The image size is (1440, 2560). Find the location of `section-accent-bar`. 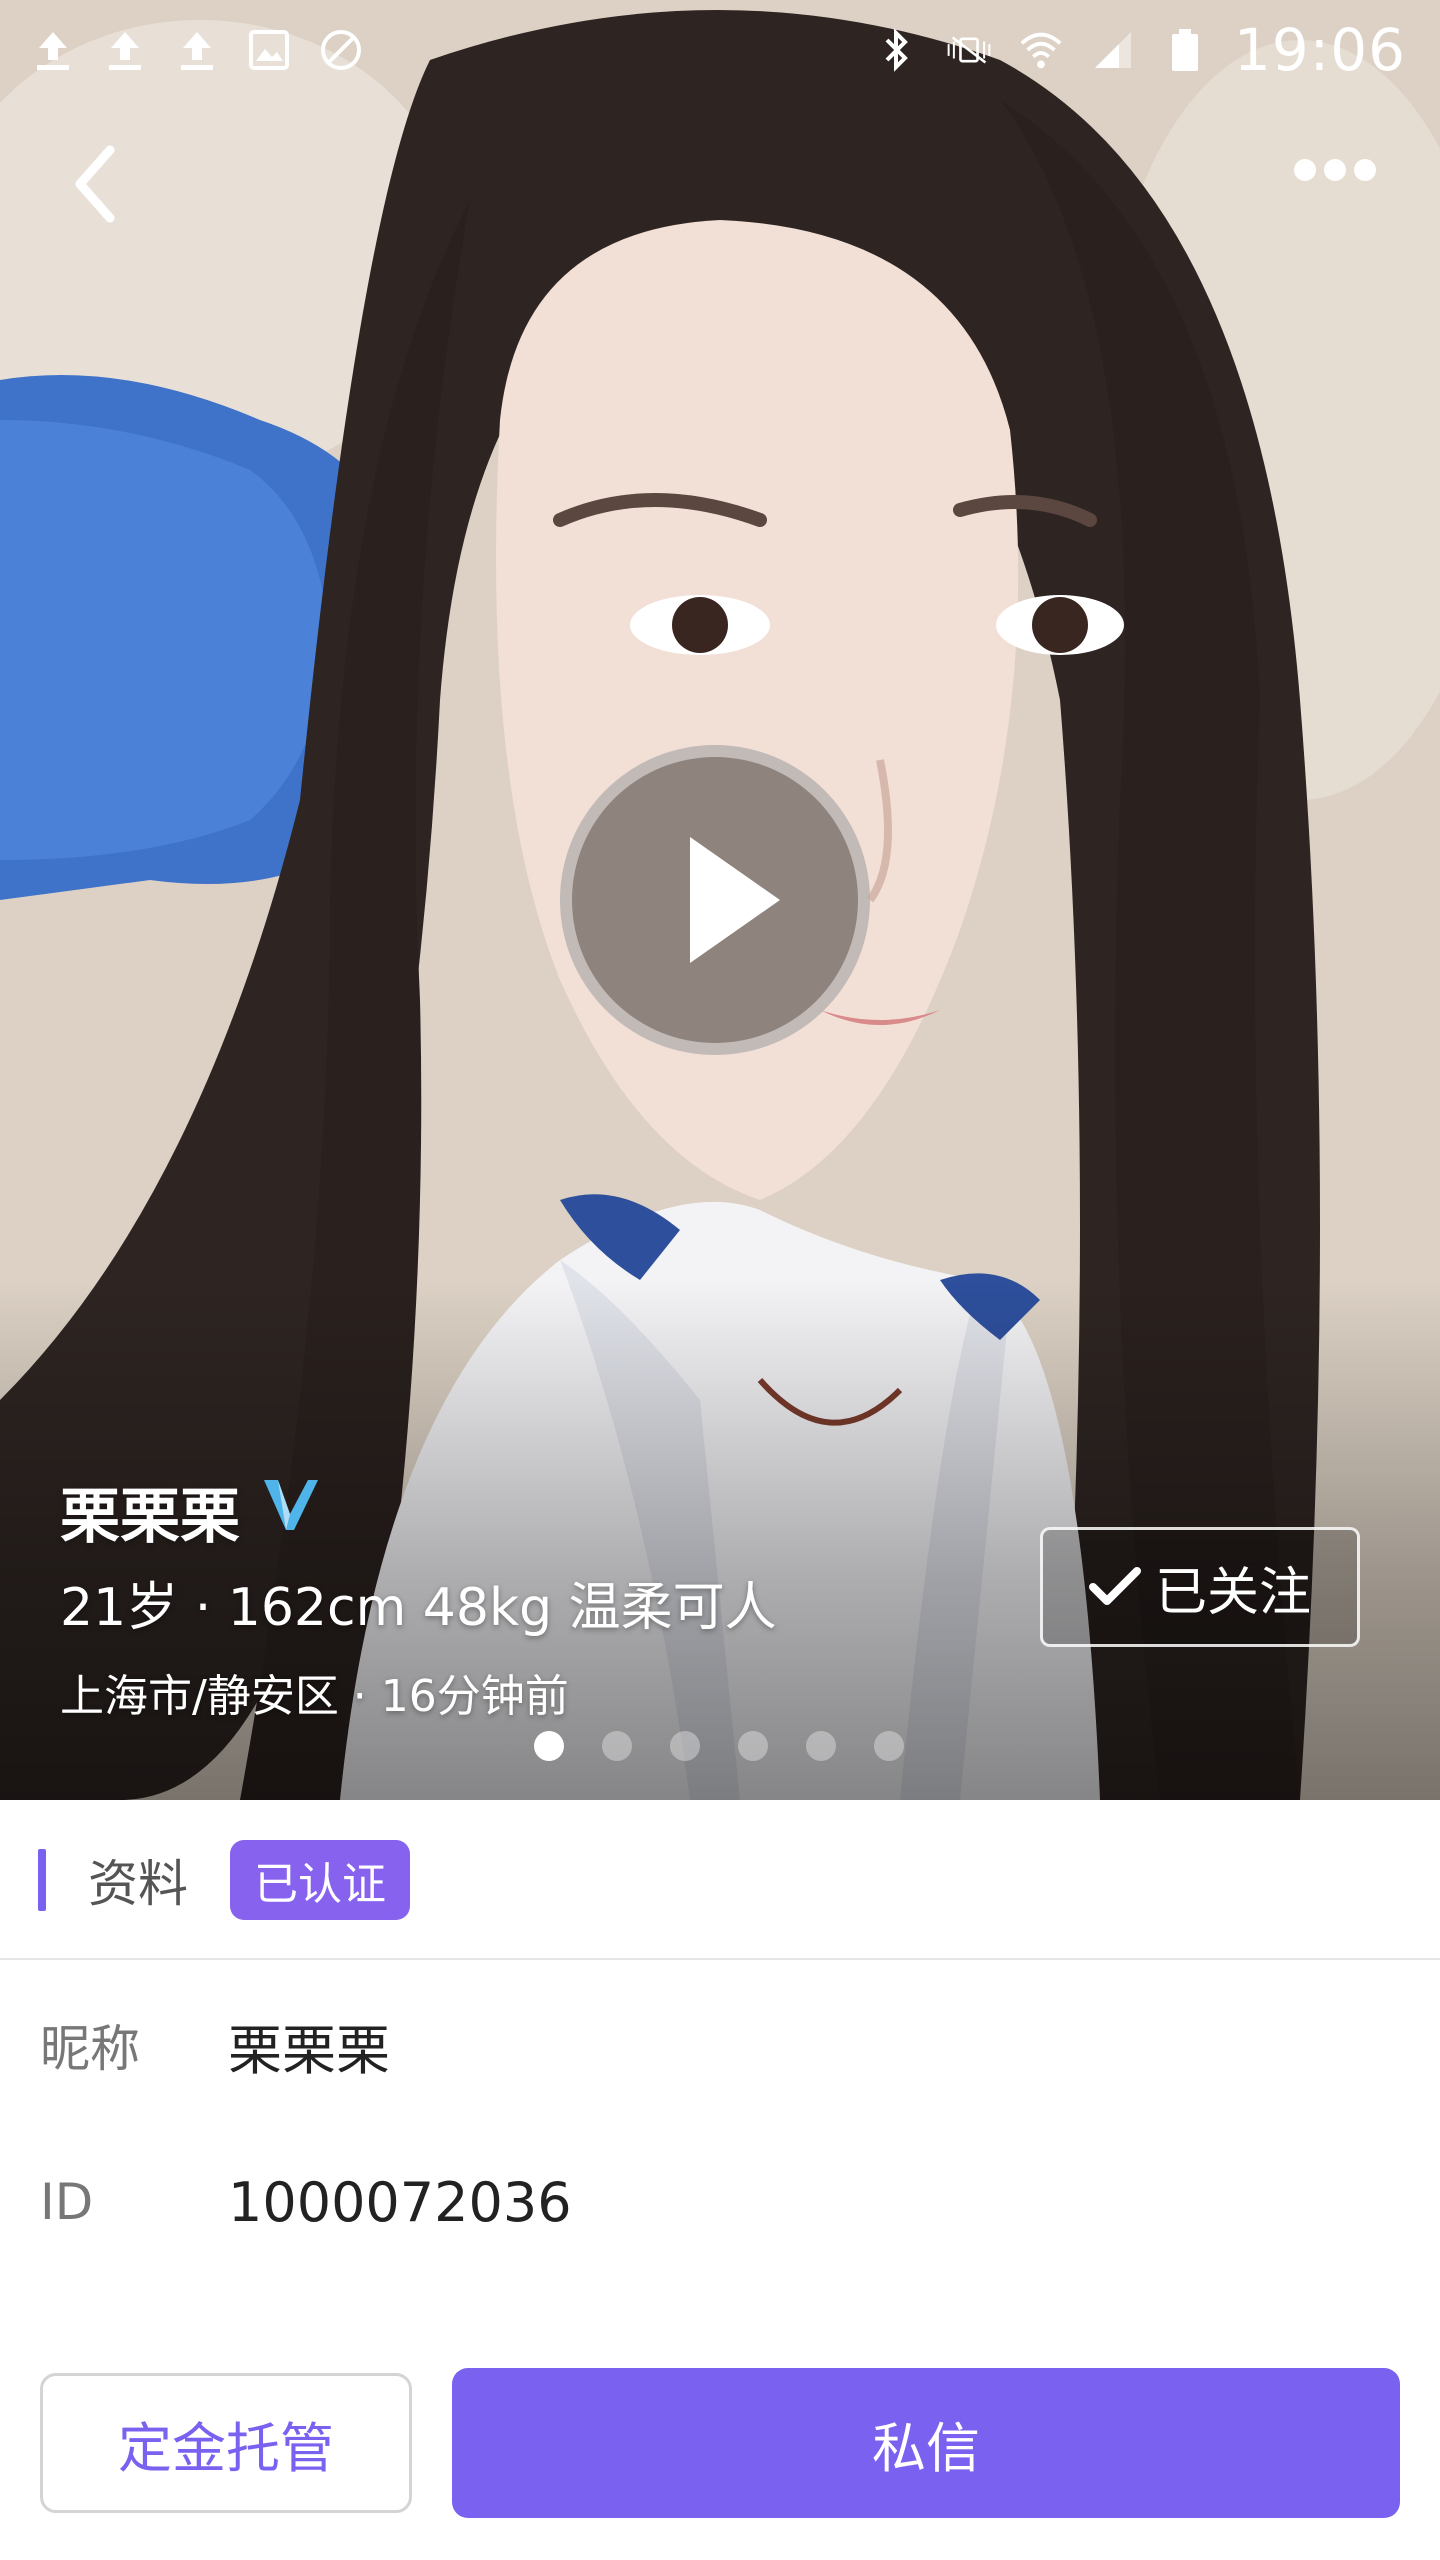

section-accent-bar is located at coordinates (42, 1880).